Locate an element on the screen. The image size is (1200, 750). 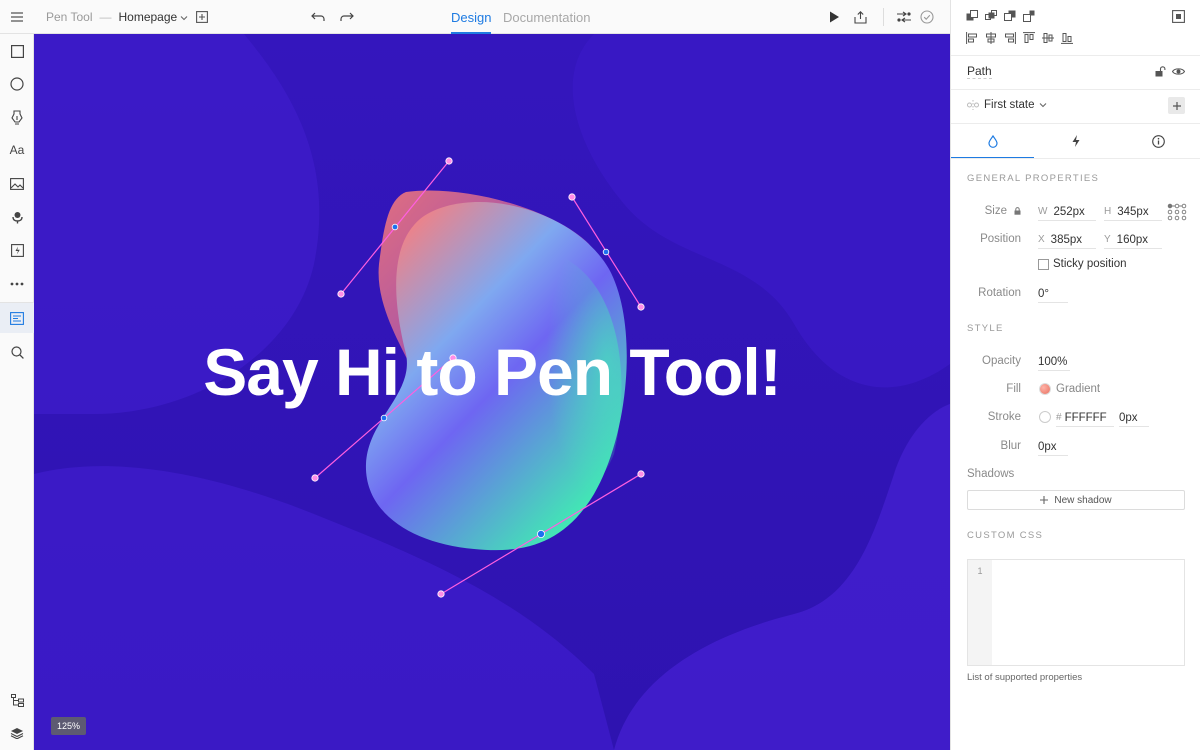
align-bottom-icon is located at coordinates (1067, 38).